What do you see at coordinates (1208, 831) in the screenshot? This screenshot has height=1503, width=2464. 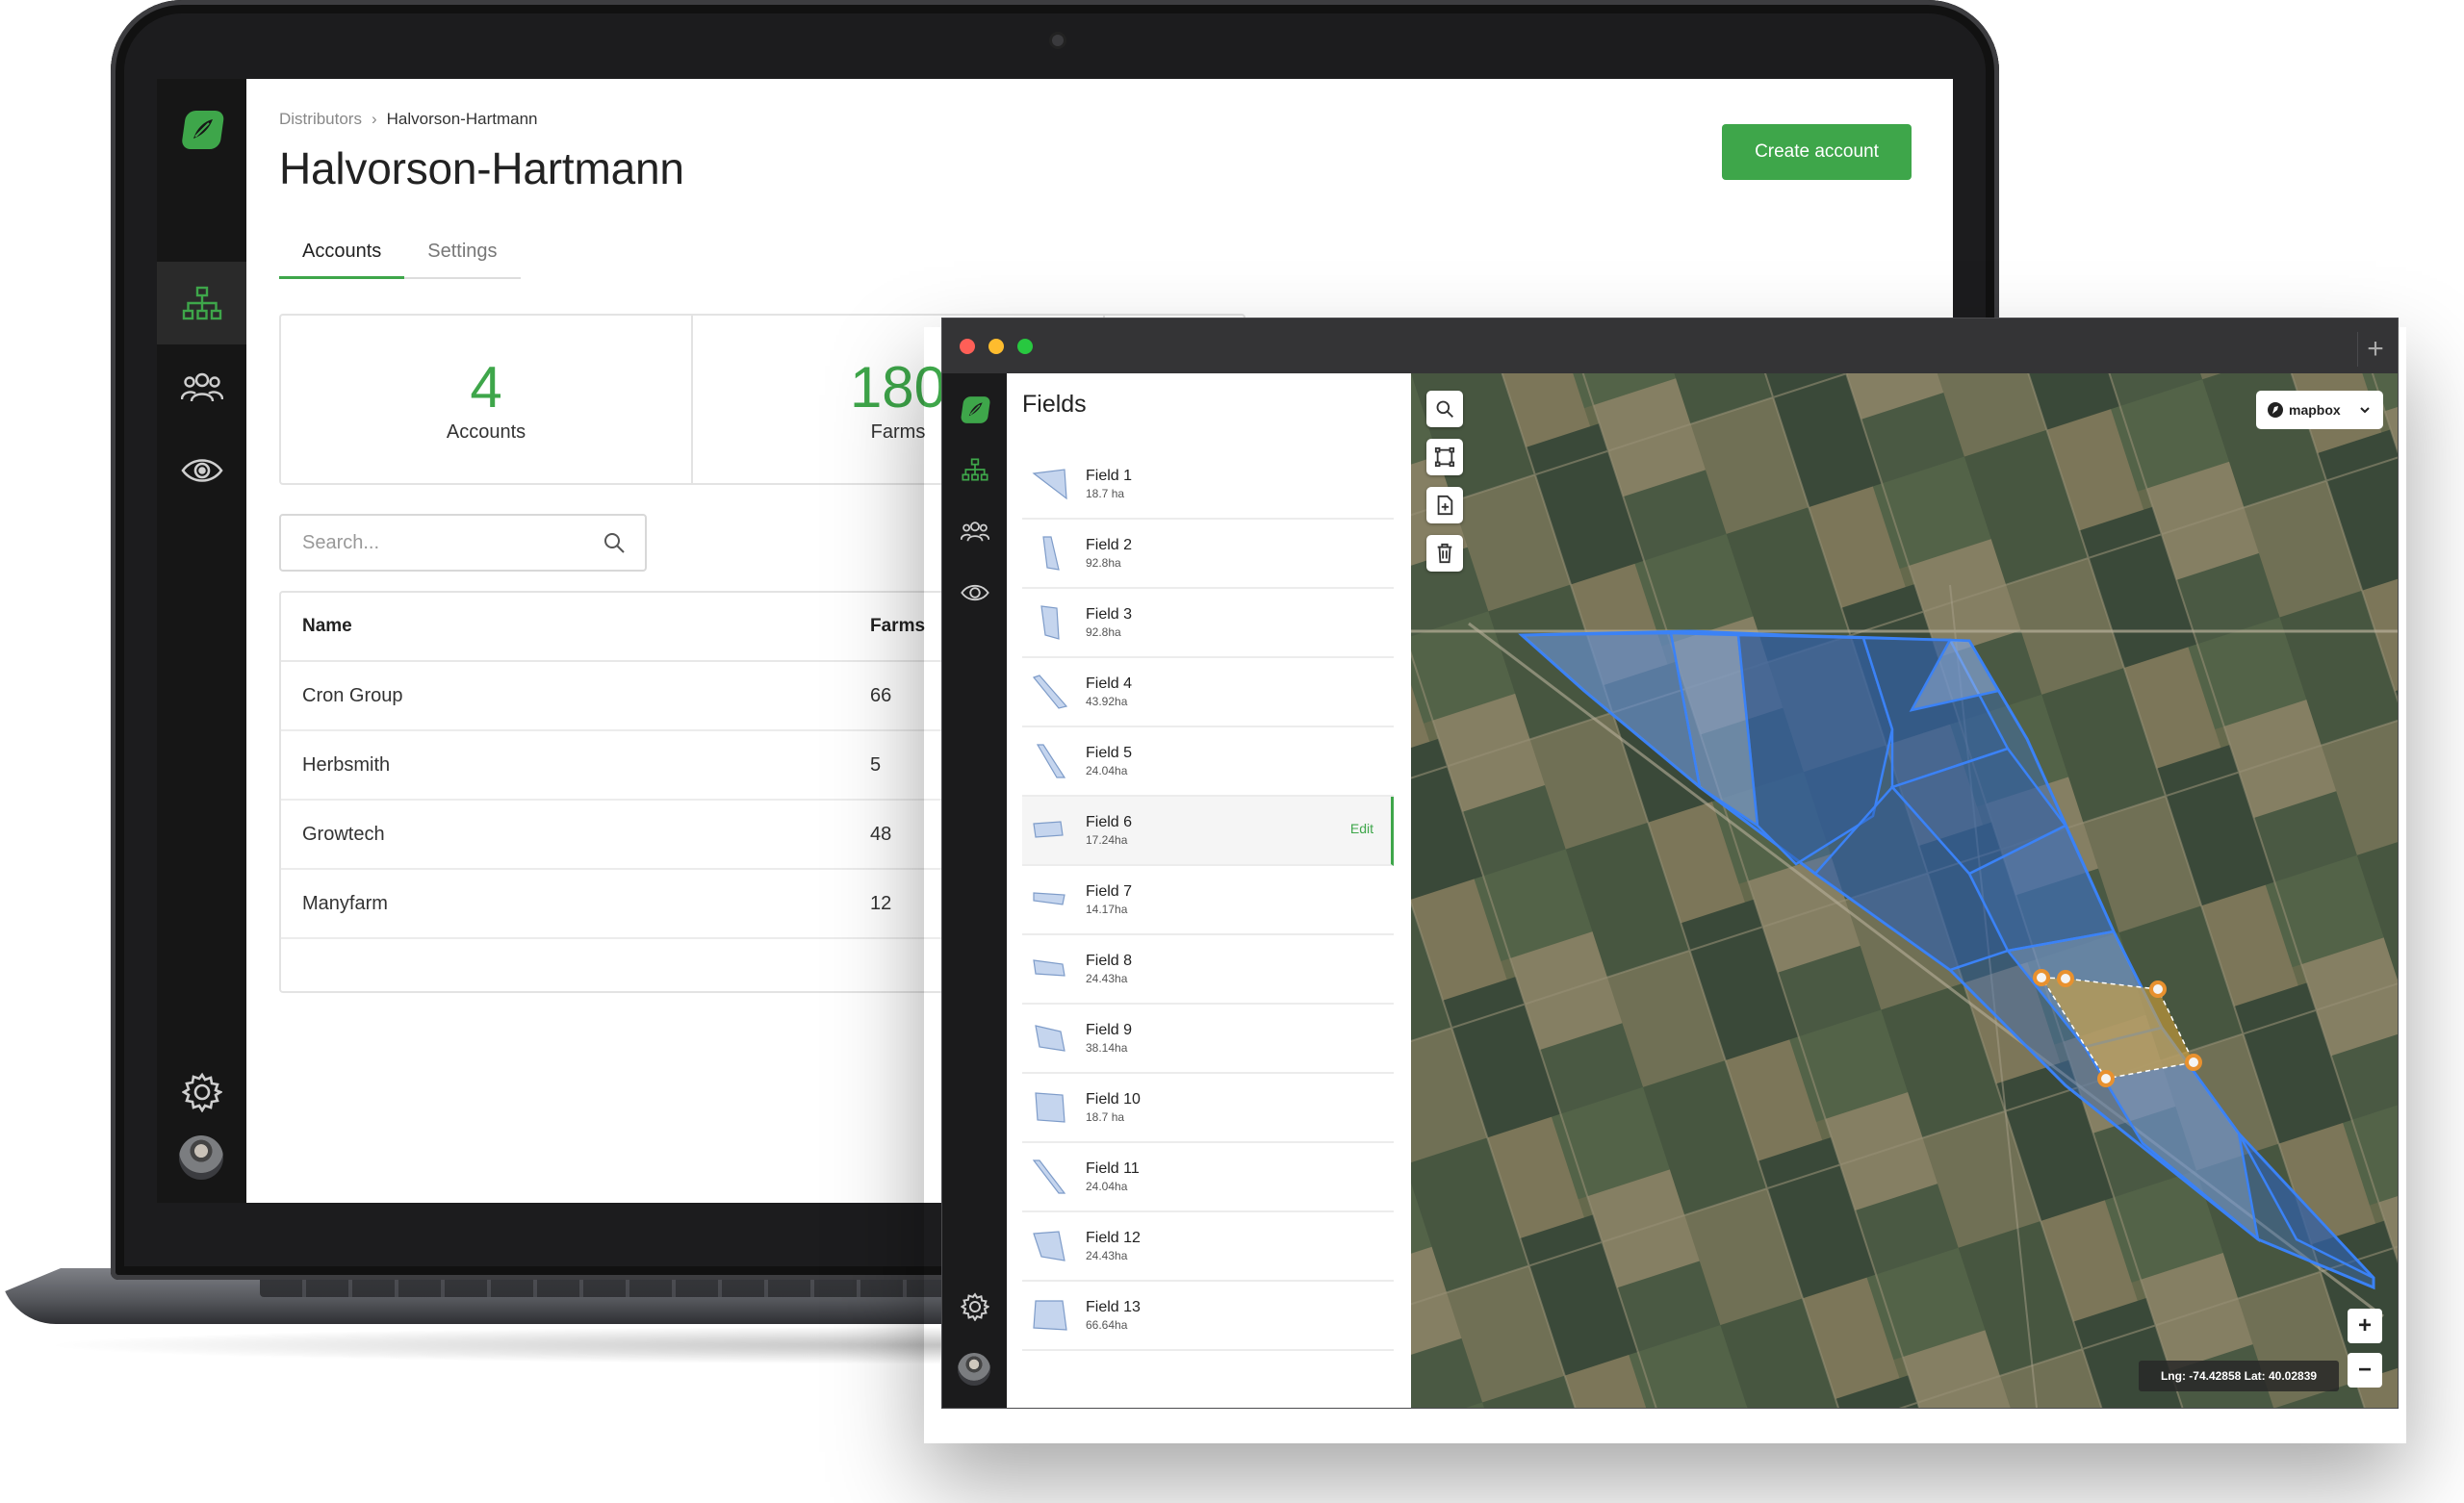 I see `field-list-item: Field 6 17.24ha Edit` at bounding box center [1208, 831].